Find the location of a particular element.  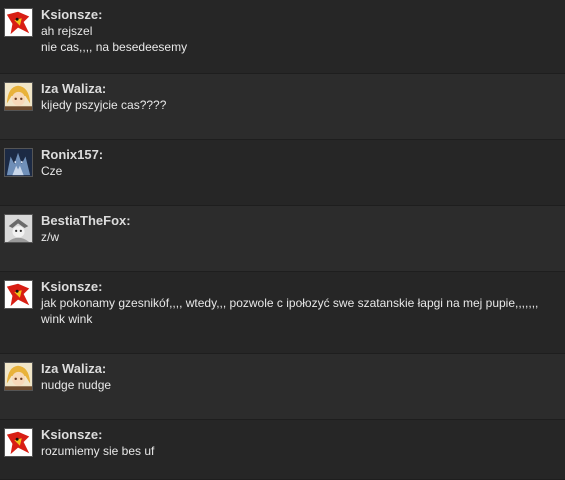

message-text: ah rejszel is located at coordinates (67, 31).